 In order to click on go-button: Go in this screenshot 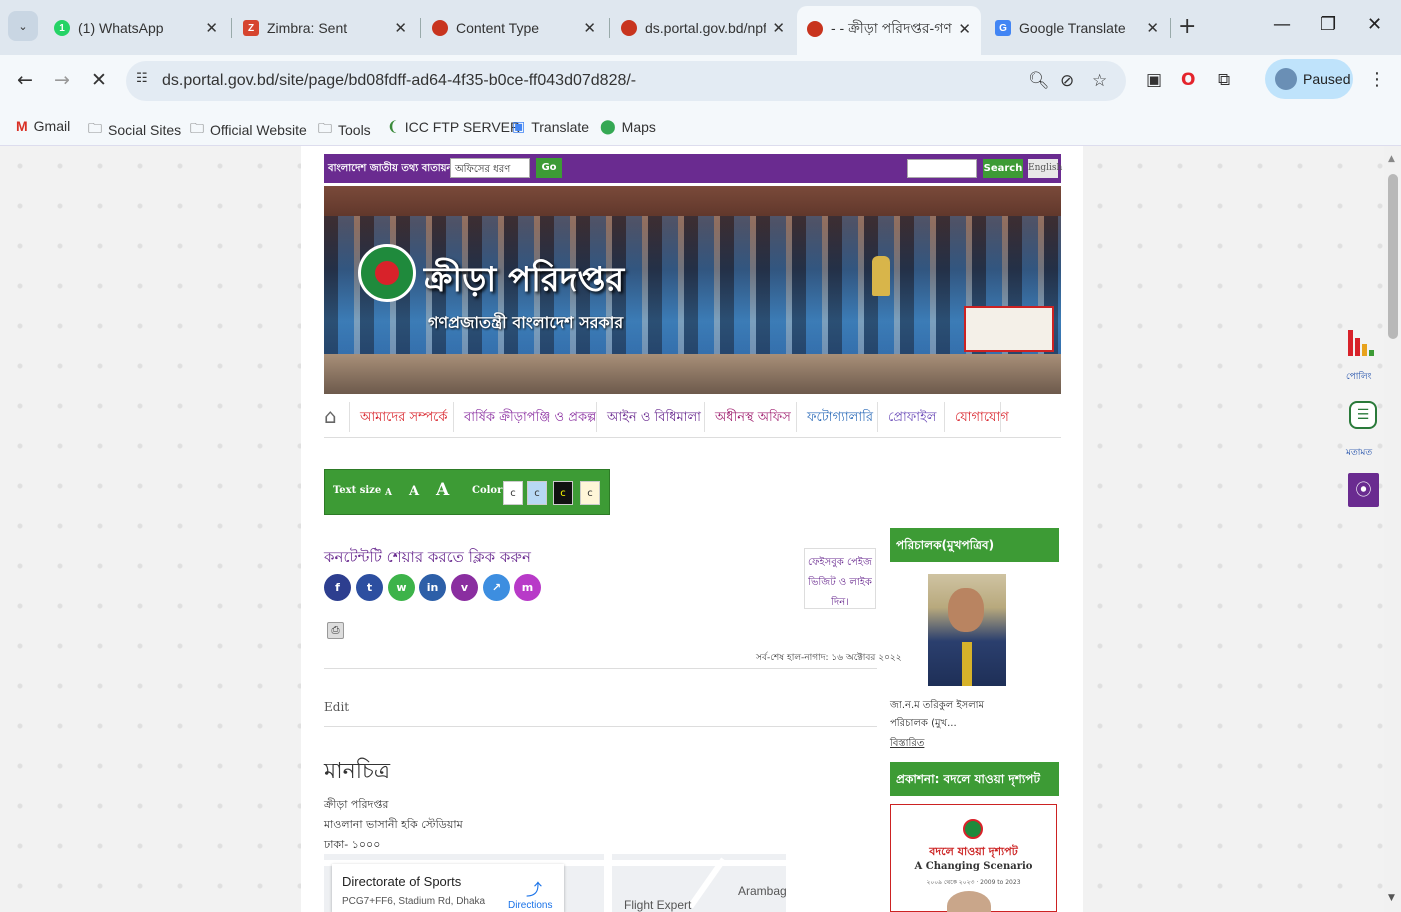, I will do `click(549, 168)`.